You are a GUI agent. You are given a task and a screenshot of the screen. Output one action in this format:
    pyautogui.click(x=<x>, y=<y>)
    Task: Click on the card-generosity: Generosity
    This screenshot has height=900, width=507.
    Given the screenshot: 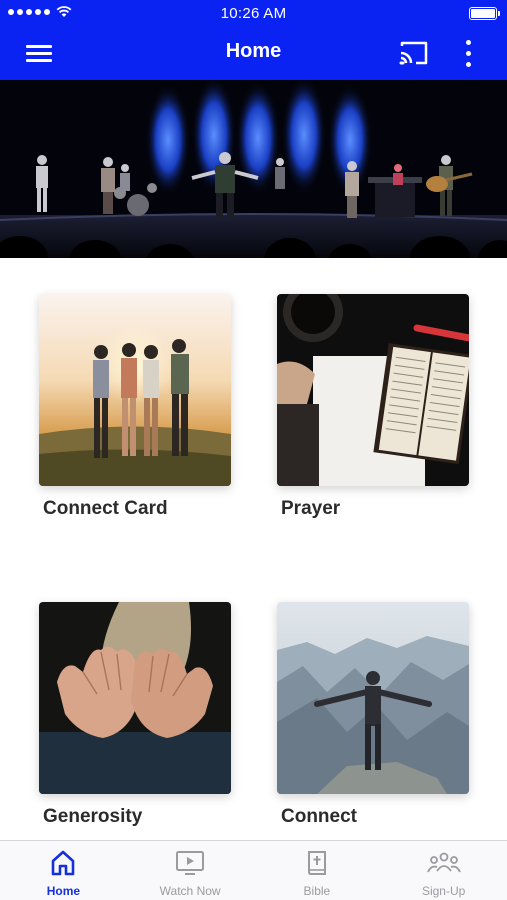 What is the action you would take?
    pyautogui.click(x=135, y=715)
    